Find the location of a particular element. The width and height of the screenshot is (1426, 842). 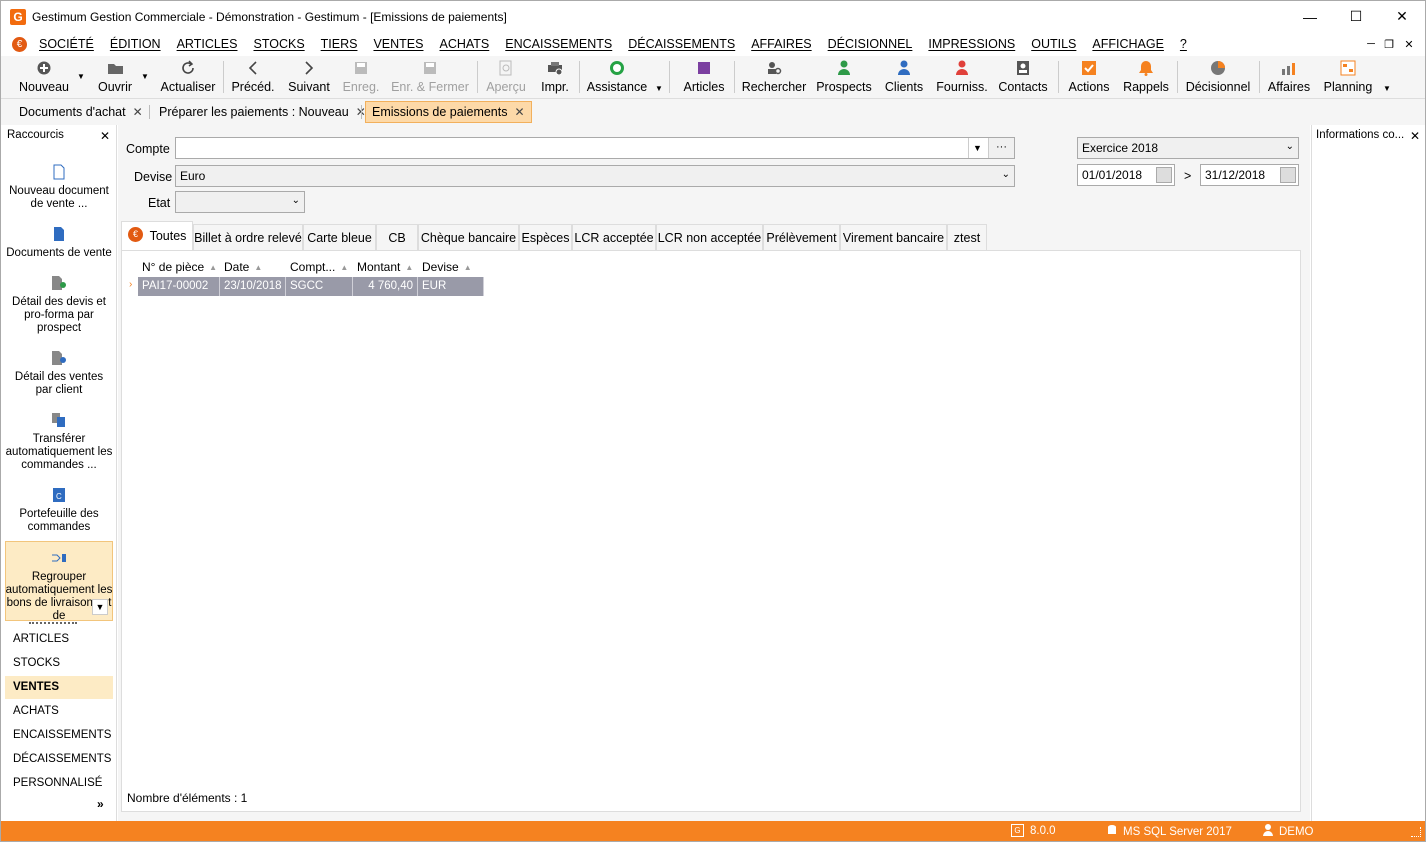

mdi-restore-icon: ❐ is located at coordinates (1389, 44).